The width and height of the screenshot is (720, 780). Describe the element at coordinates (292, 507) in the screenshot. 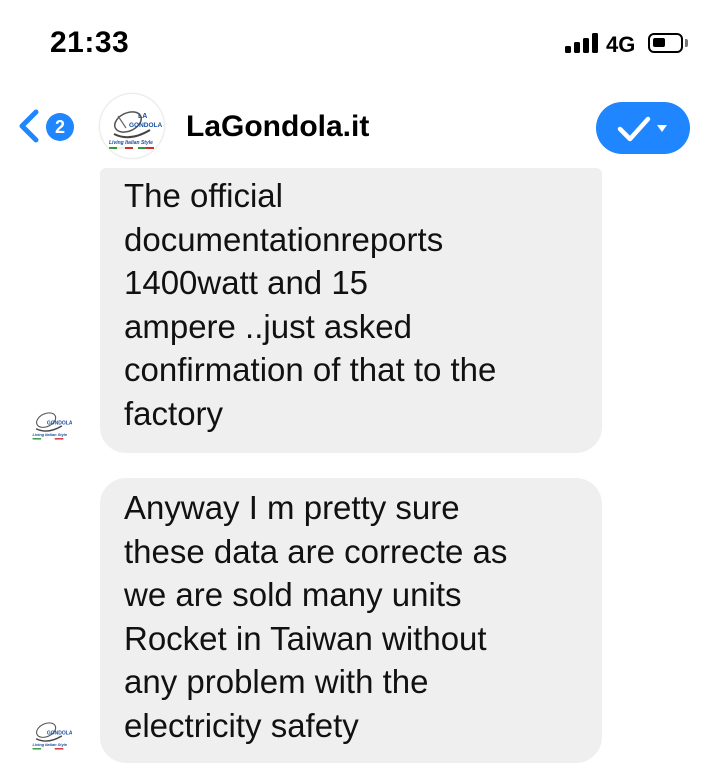

I see `message-line: Anyway I m pretty sure` at that location.